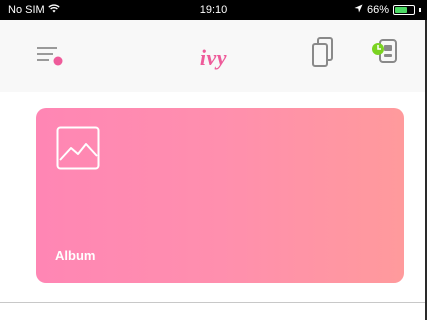 The width and height of the screenshot is (427, 320). Describe the element at coordinates (401, 10) in the screenshot. I see `battery-fill` at that location.